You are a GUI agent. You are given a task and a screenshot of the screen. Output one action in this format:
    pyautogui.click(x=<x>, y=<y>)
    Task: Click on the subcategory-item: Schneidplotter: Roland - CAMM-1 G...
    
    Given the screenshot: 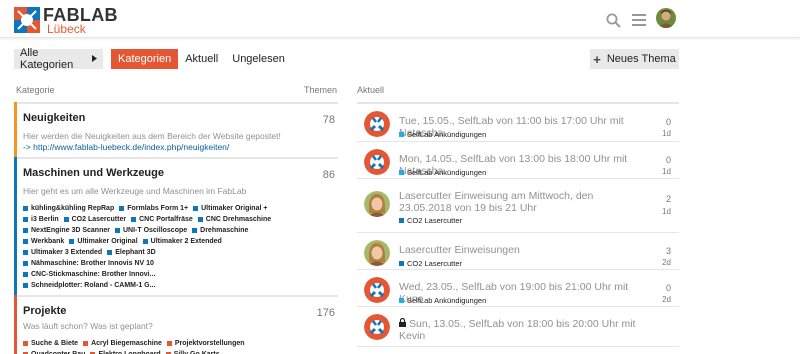 What is the action you would take?
    pyautogui.click(x=89, y=285)
    